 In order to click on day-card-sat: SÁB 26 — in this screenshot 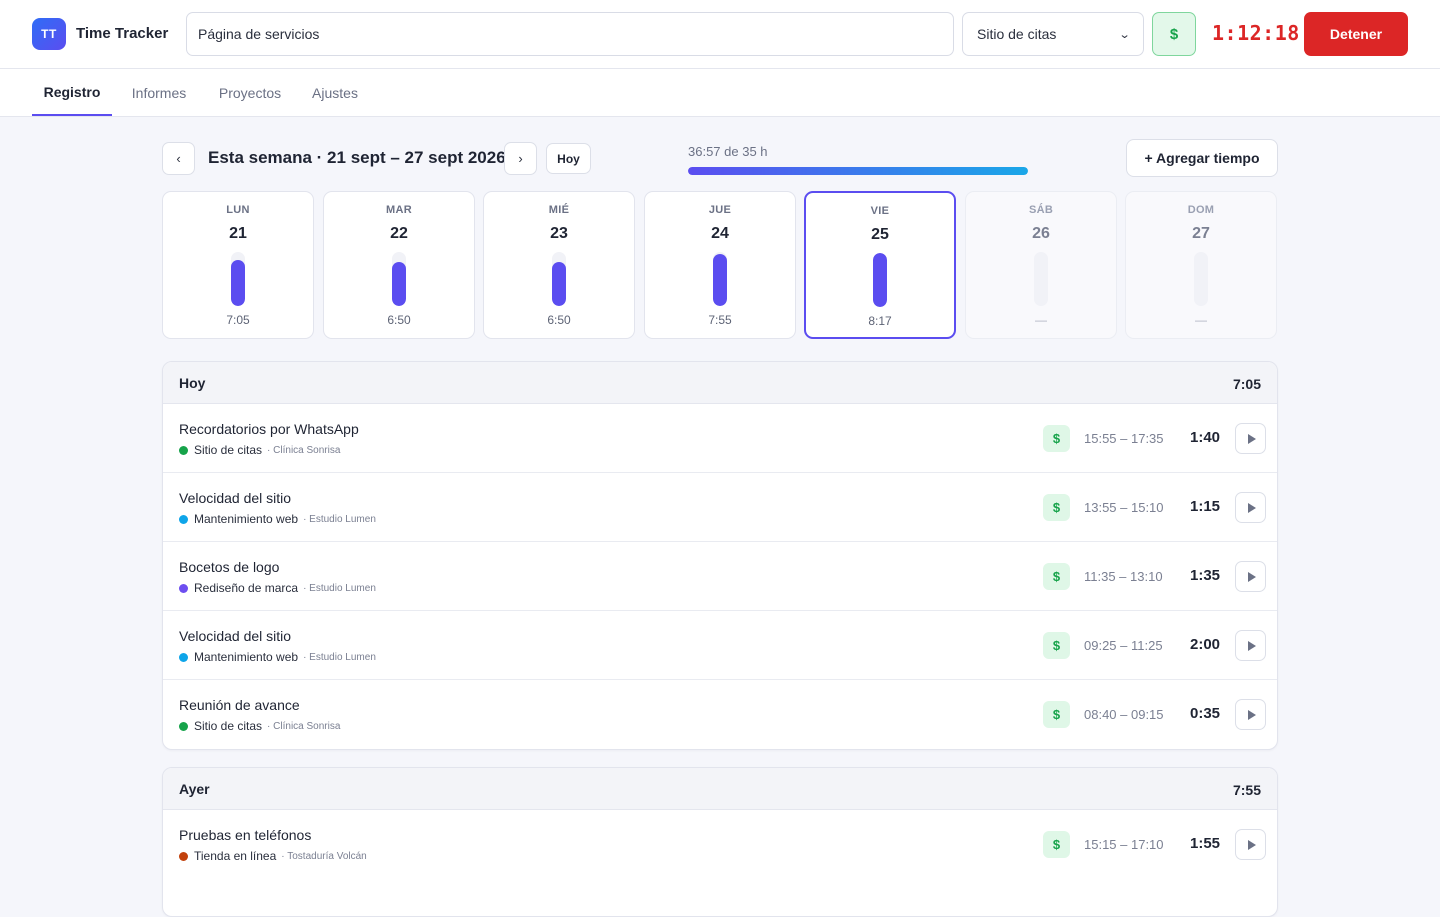, I will do `click(1041, 265)`.